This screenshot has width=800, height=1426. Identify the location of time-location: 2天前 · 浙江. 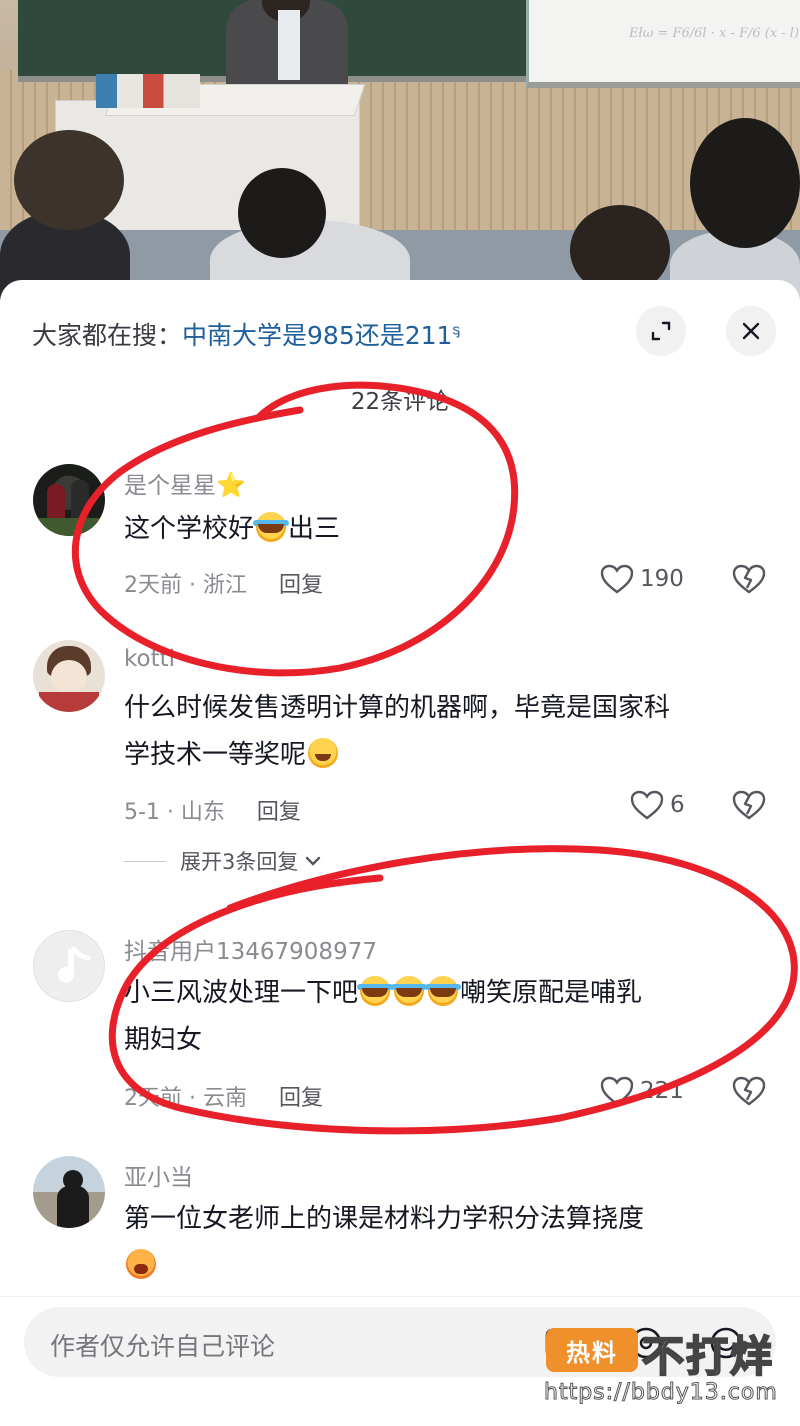
(185, 585).